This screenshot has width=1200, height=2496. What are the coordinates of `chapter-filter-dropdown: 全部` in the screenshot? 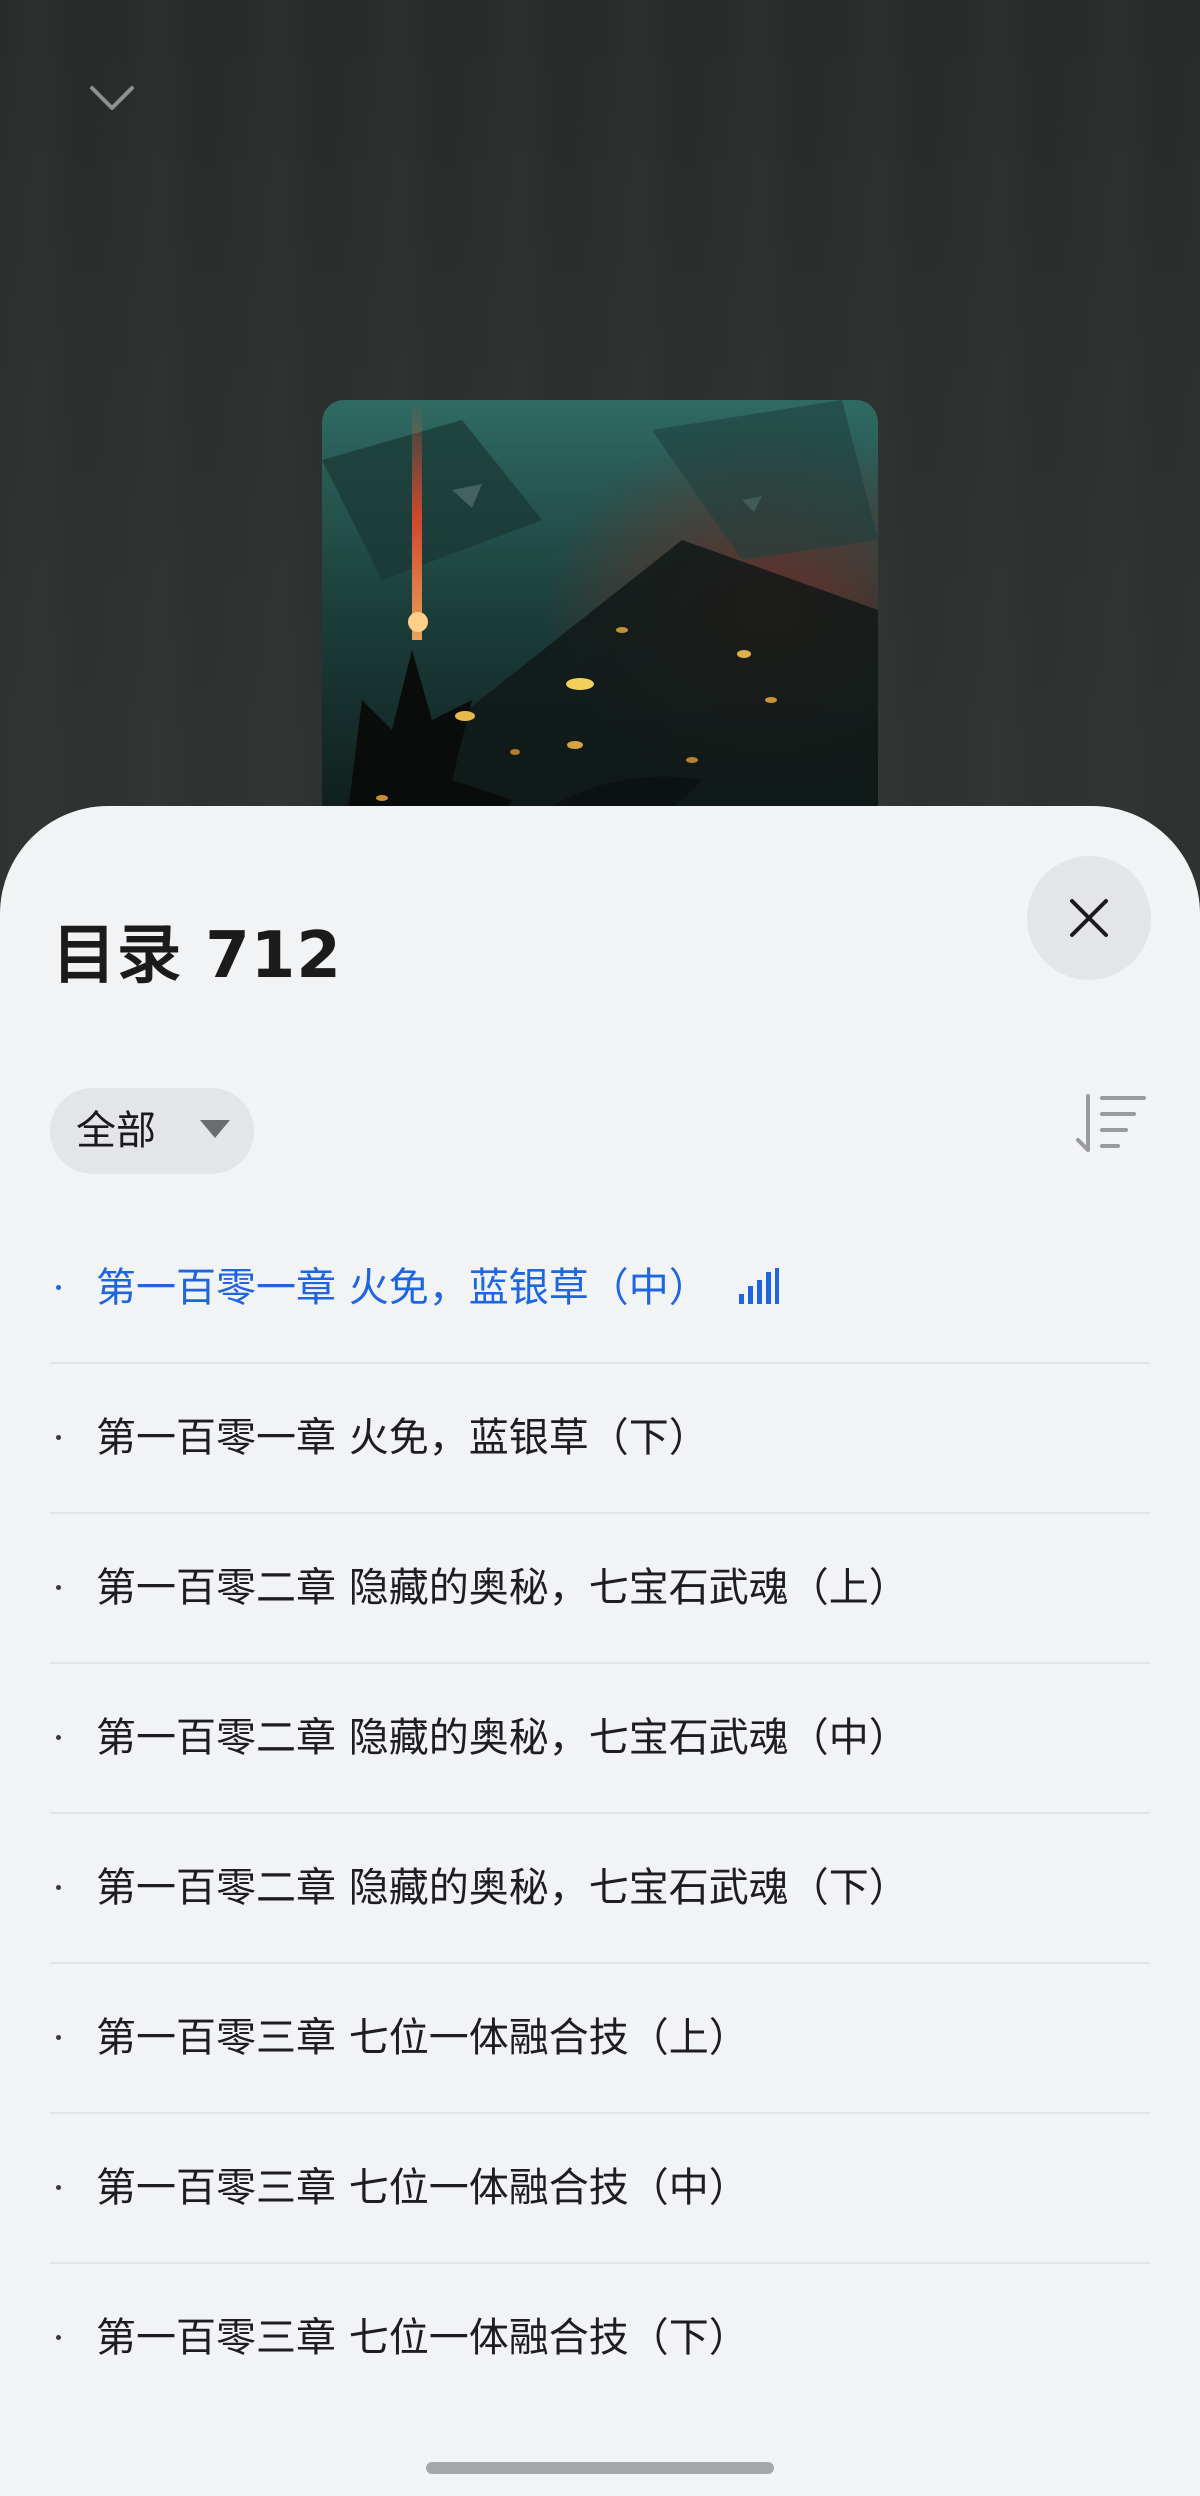 It's located at (152, 1131).